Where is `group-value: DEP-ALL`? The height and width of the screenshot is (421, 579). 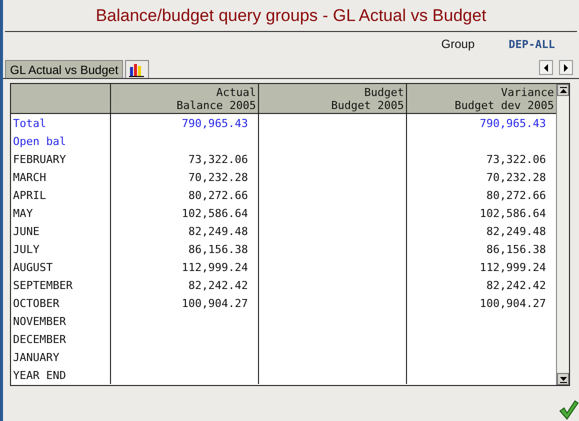 group-value: DEP-ALL is located at coordinates (531, 44).